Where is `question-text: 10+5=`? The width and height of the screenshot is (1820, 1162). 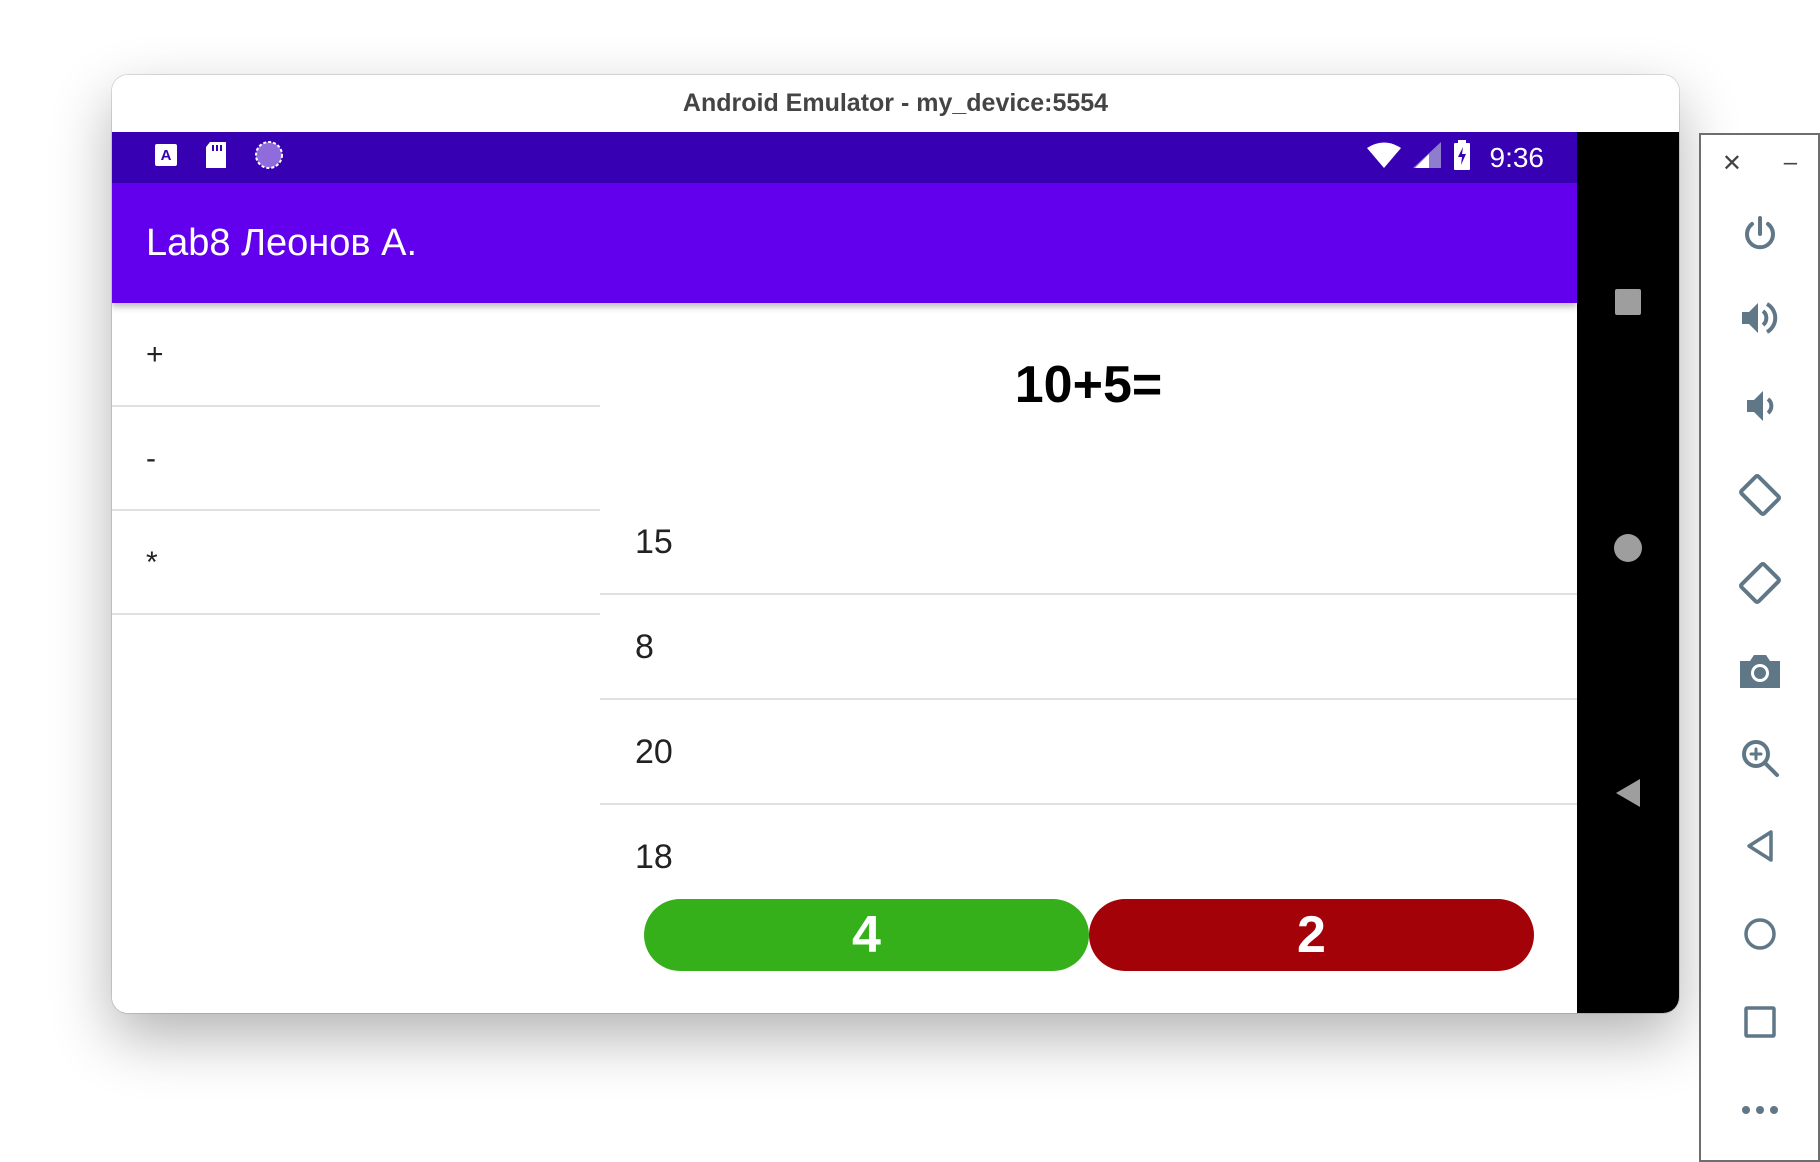
question-text: 10+5= is located at coordinates (1088, 385).